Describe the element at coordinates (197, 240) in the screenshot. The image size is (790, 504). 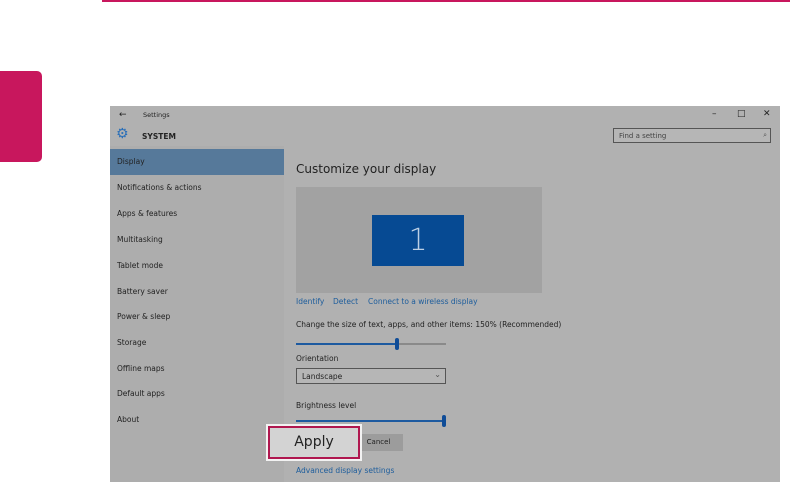
I see `sidebar-item-multitasking: Multitasking` at that location.